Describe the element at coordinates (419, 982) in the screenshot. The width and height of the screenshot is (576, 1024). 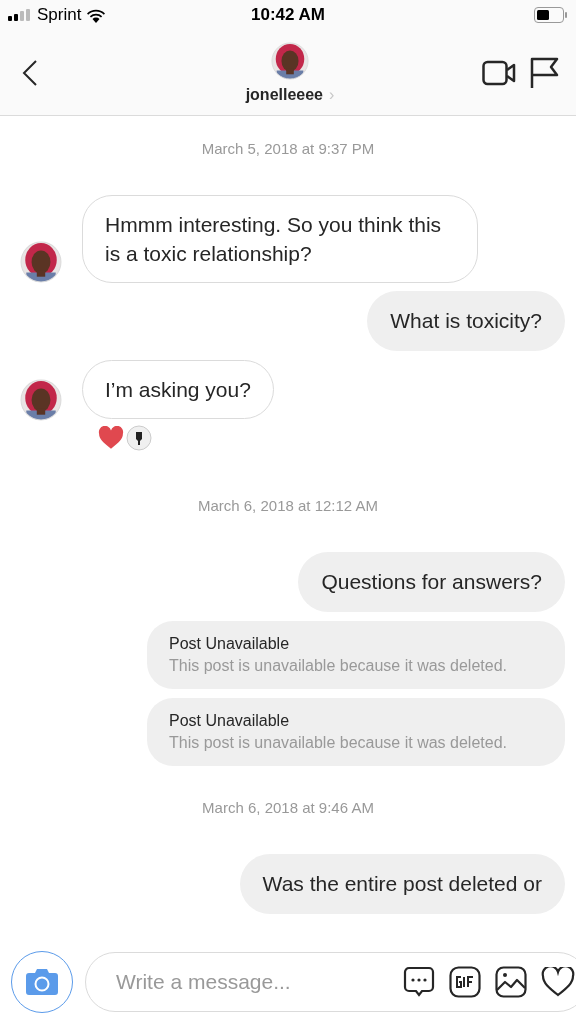
I see `chat-bubble-icon` at that location.